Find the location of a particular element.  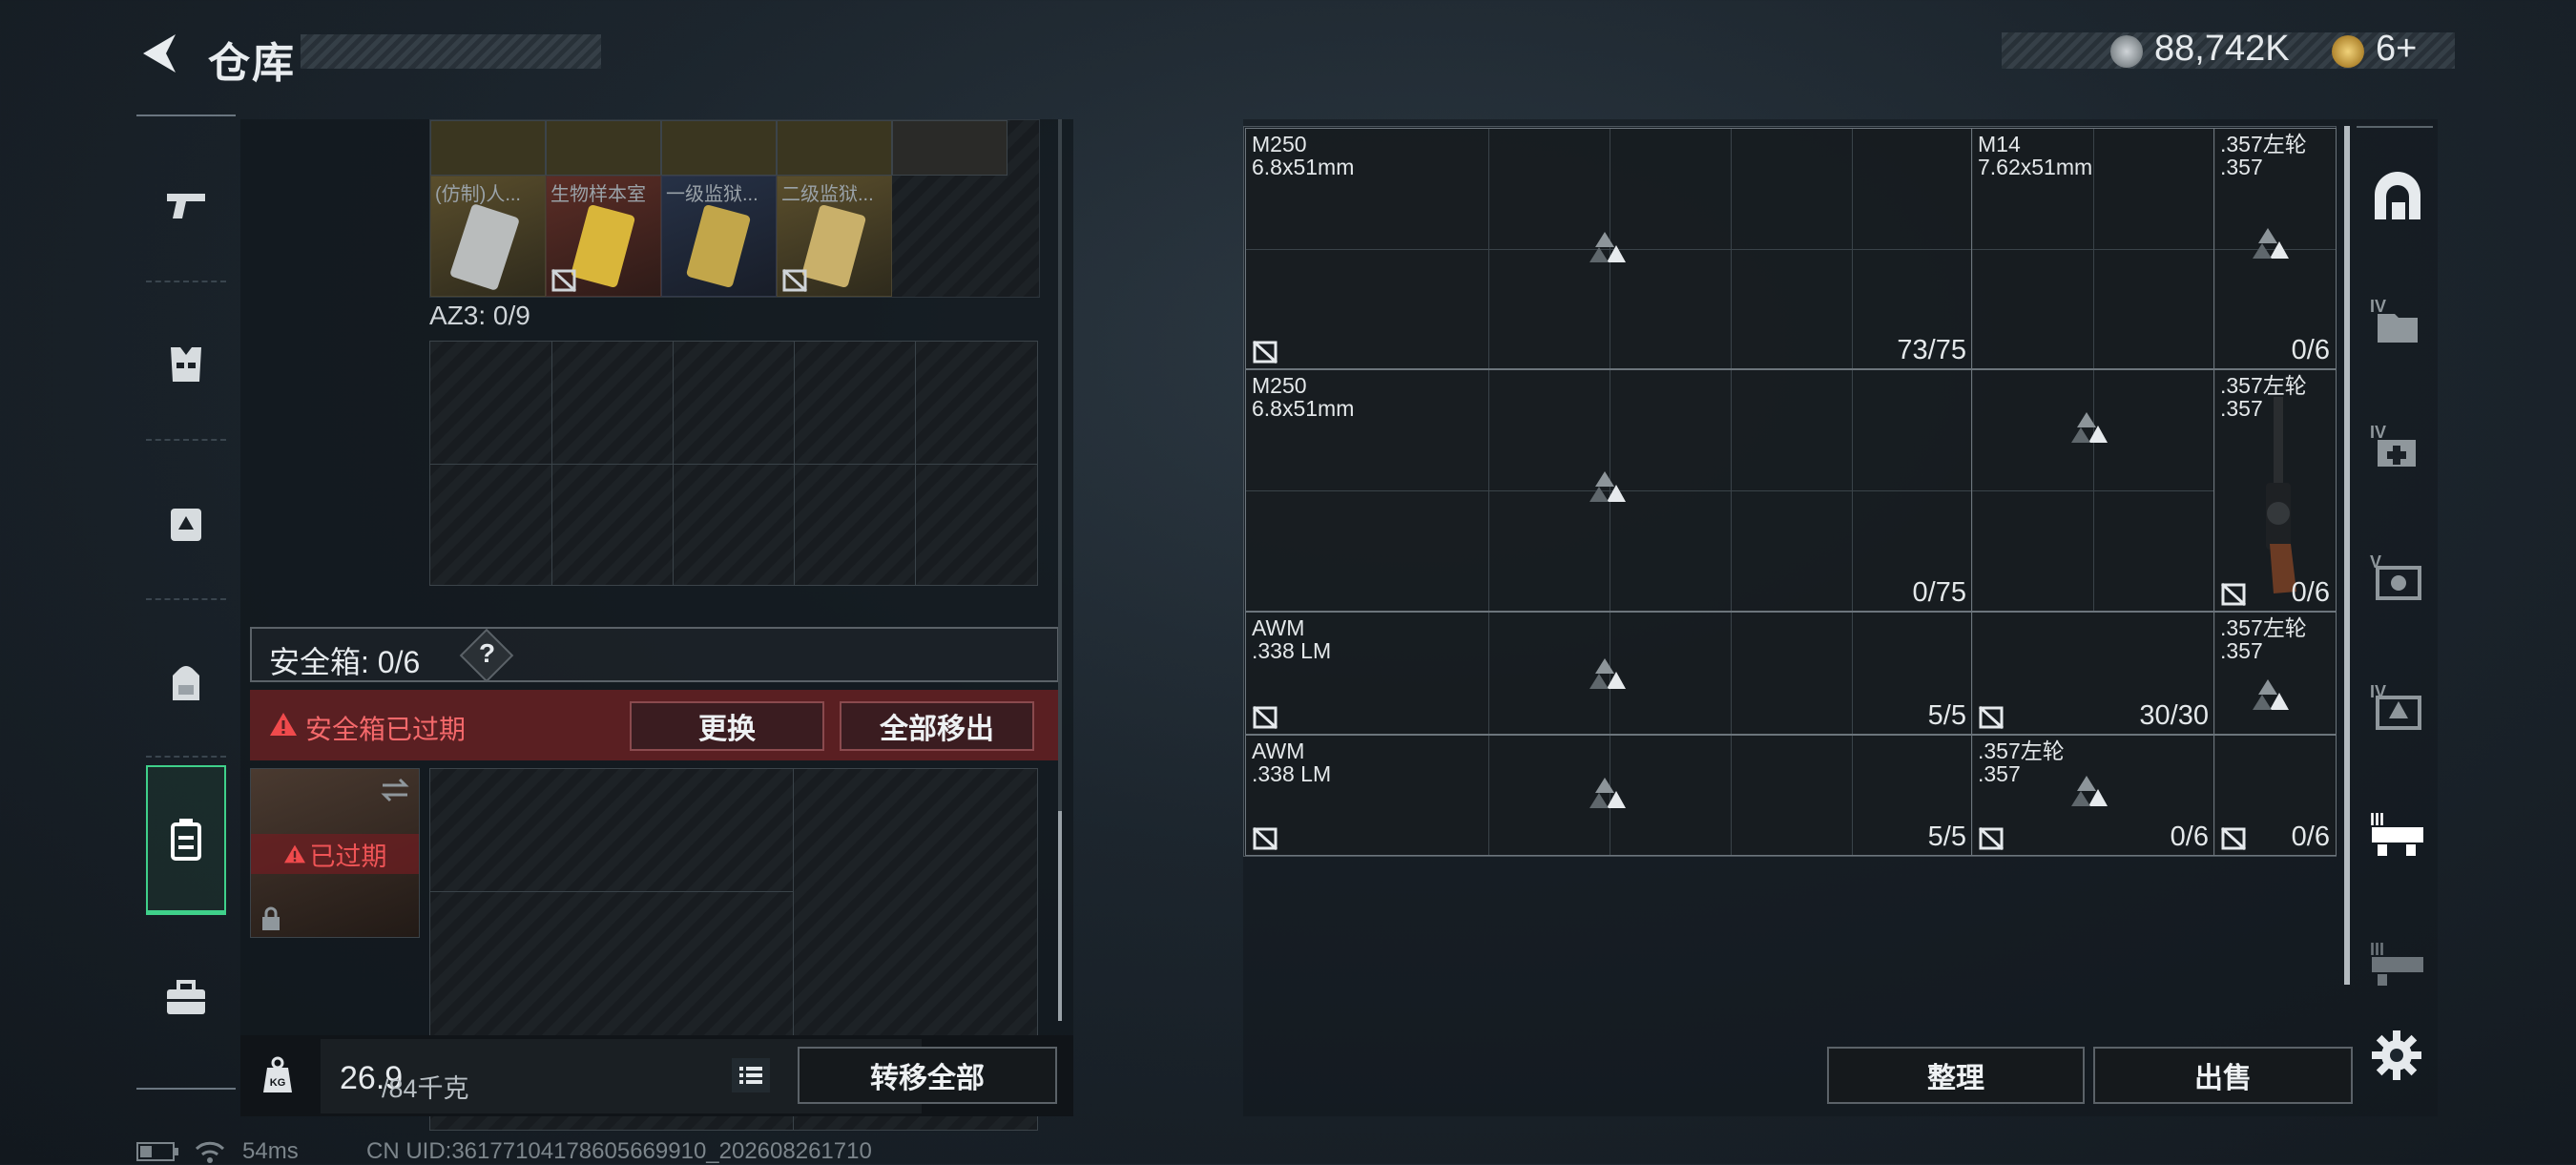

stash-scrollbar-thumb is located at coordinates (2347, 555).